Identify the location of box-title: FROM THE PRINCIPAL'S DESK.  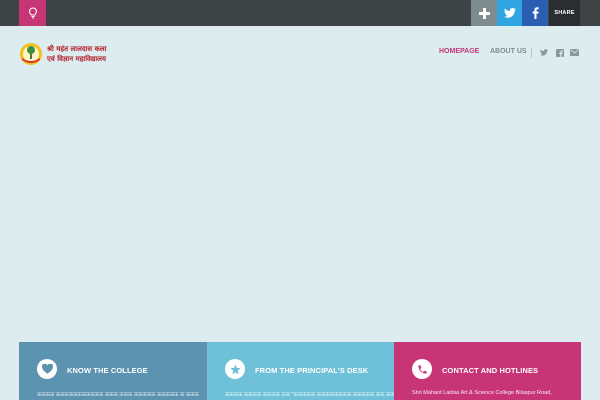
(312, 370).